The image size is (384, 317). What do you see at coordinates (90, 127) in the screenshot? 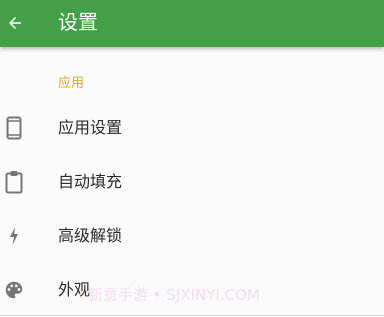
I see `pref-label-app-settings: 应用设置` at bounding box center [90, 127].